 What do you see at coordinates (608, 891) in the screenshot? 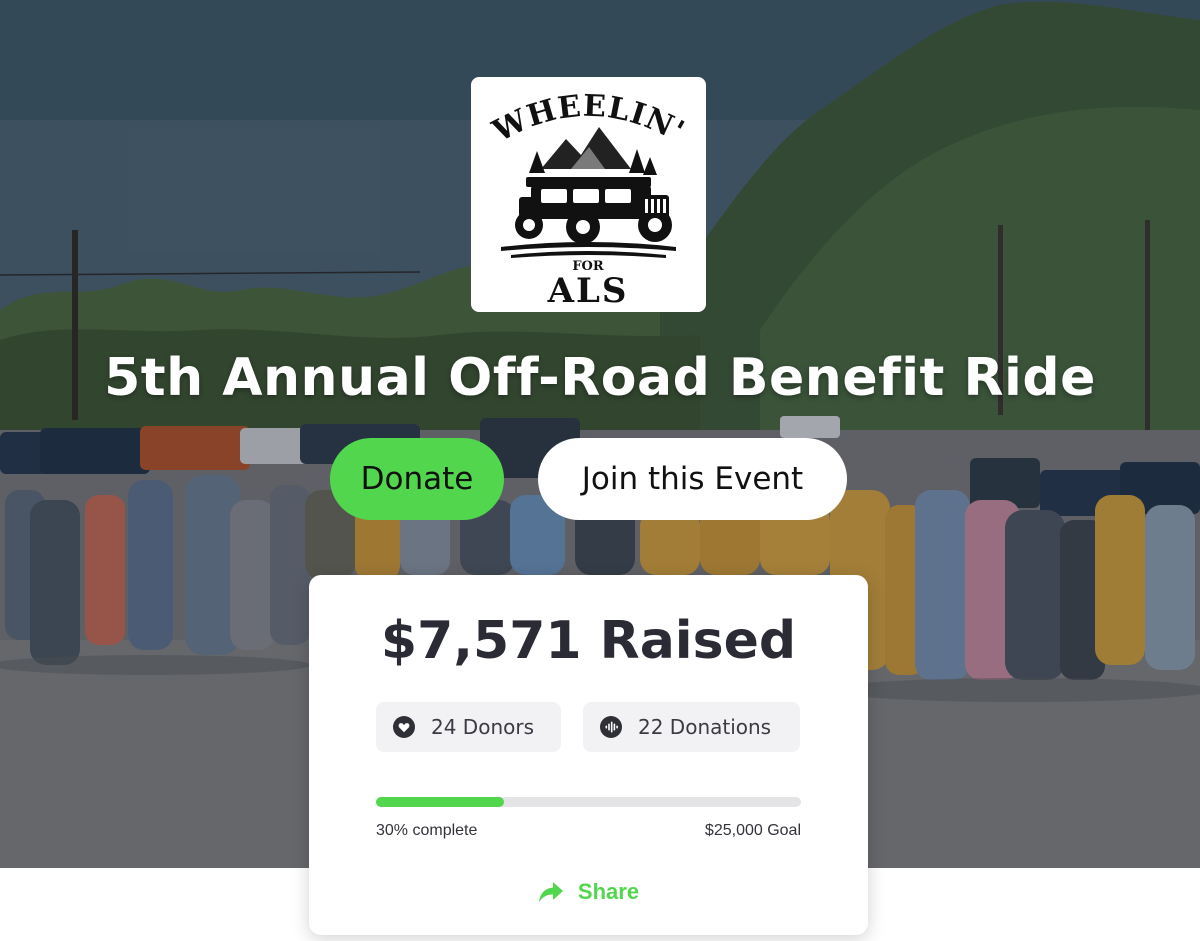
I see `share-label: Share` at bounding box center [608, 891].